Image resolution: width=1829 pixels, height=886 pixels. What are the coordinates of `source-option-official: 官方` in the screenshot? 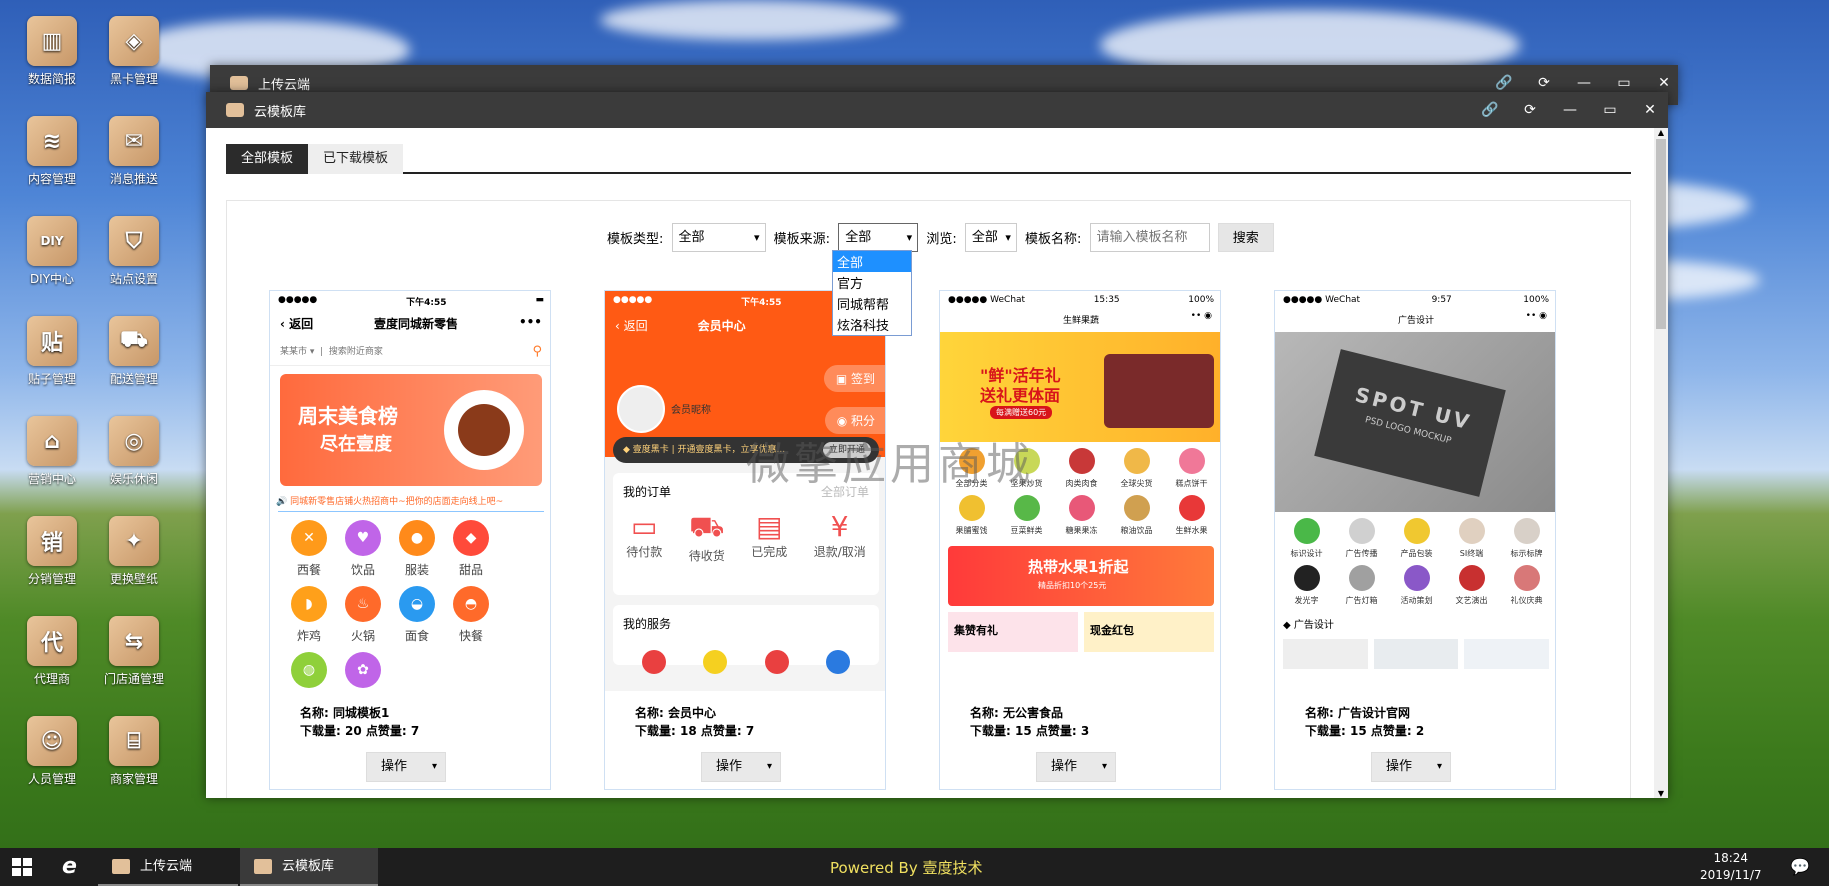 It's located at (872, 282).